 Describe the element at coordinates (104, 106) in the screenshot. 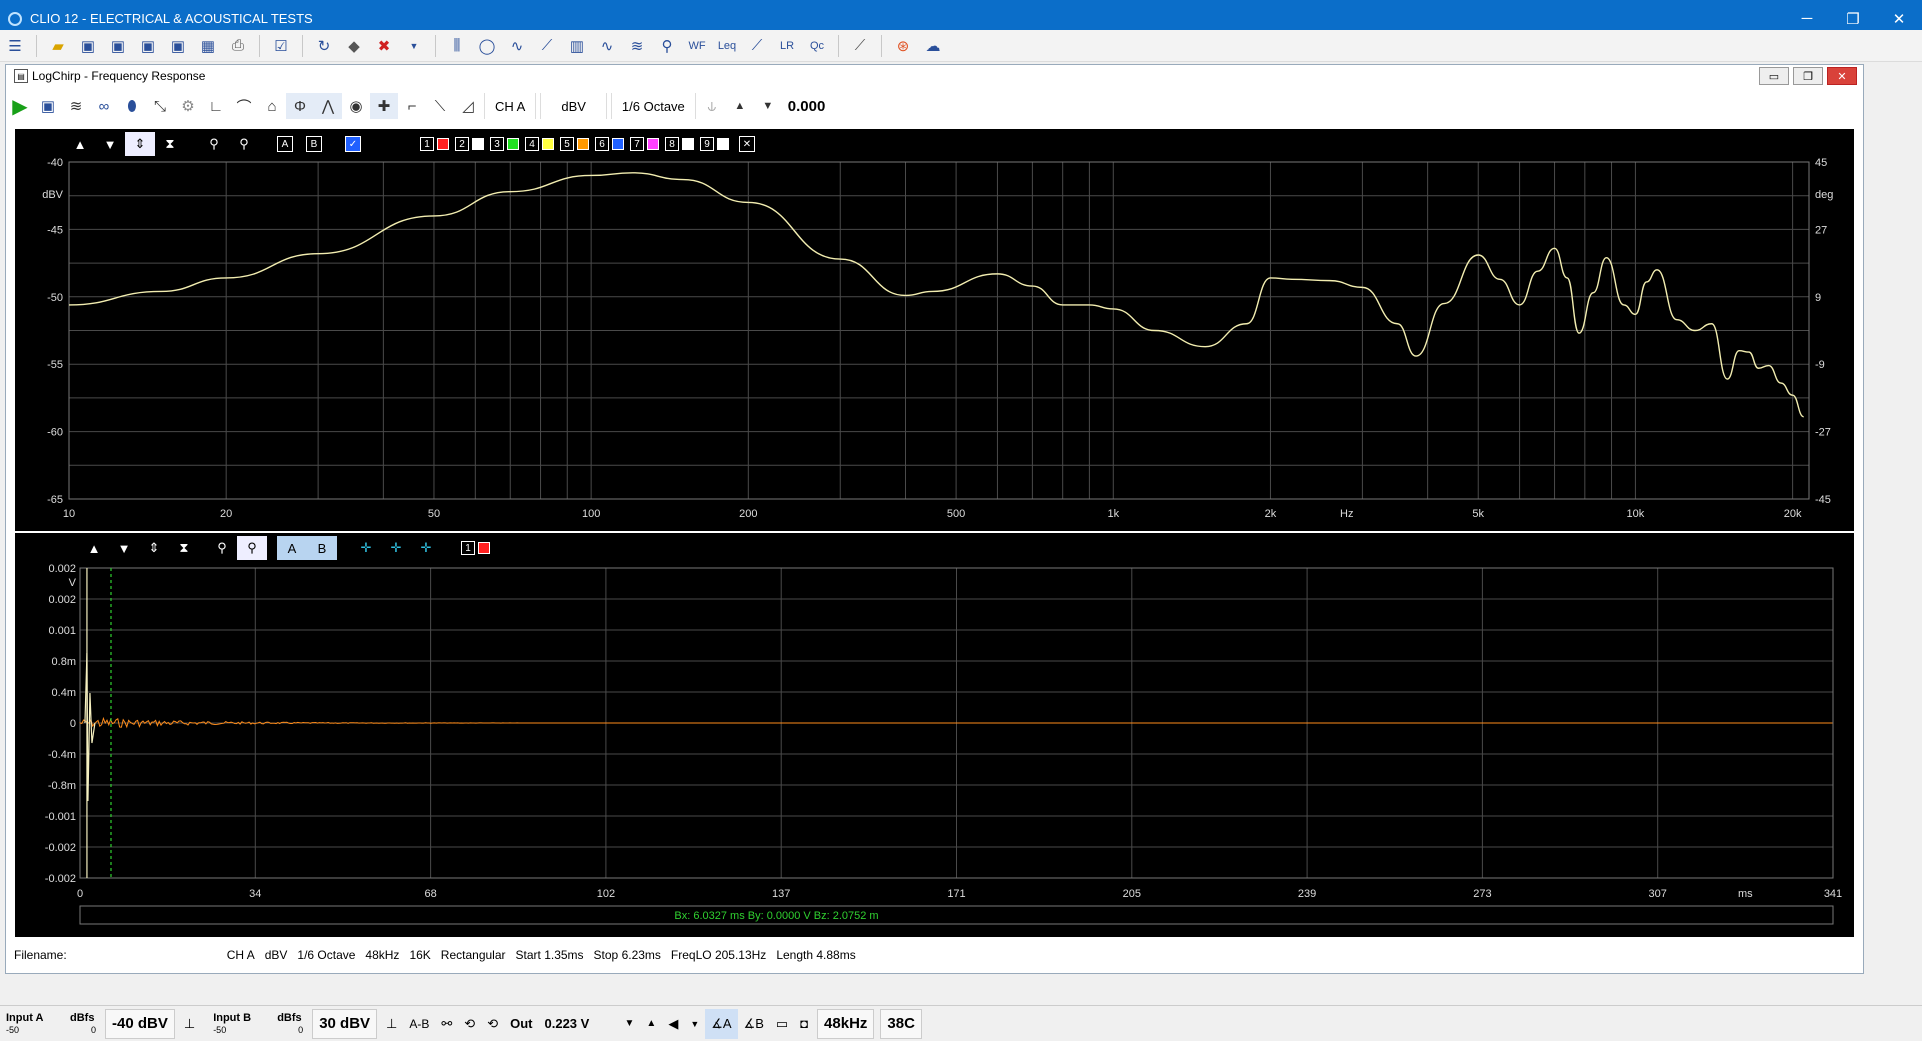

I see `loop-icon: ∞` at that location.